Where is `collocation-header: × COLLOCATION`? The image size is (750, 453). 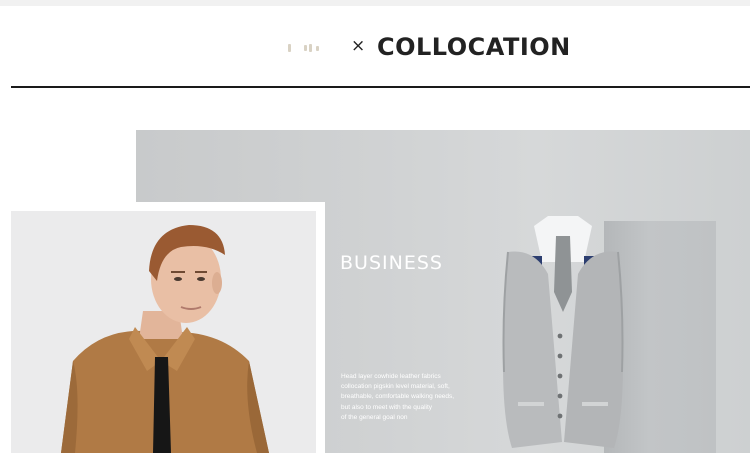 collocation-header: × COLLOCATION is located at coordinates (375, 49).